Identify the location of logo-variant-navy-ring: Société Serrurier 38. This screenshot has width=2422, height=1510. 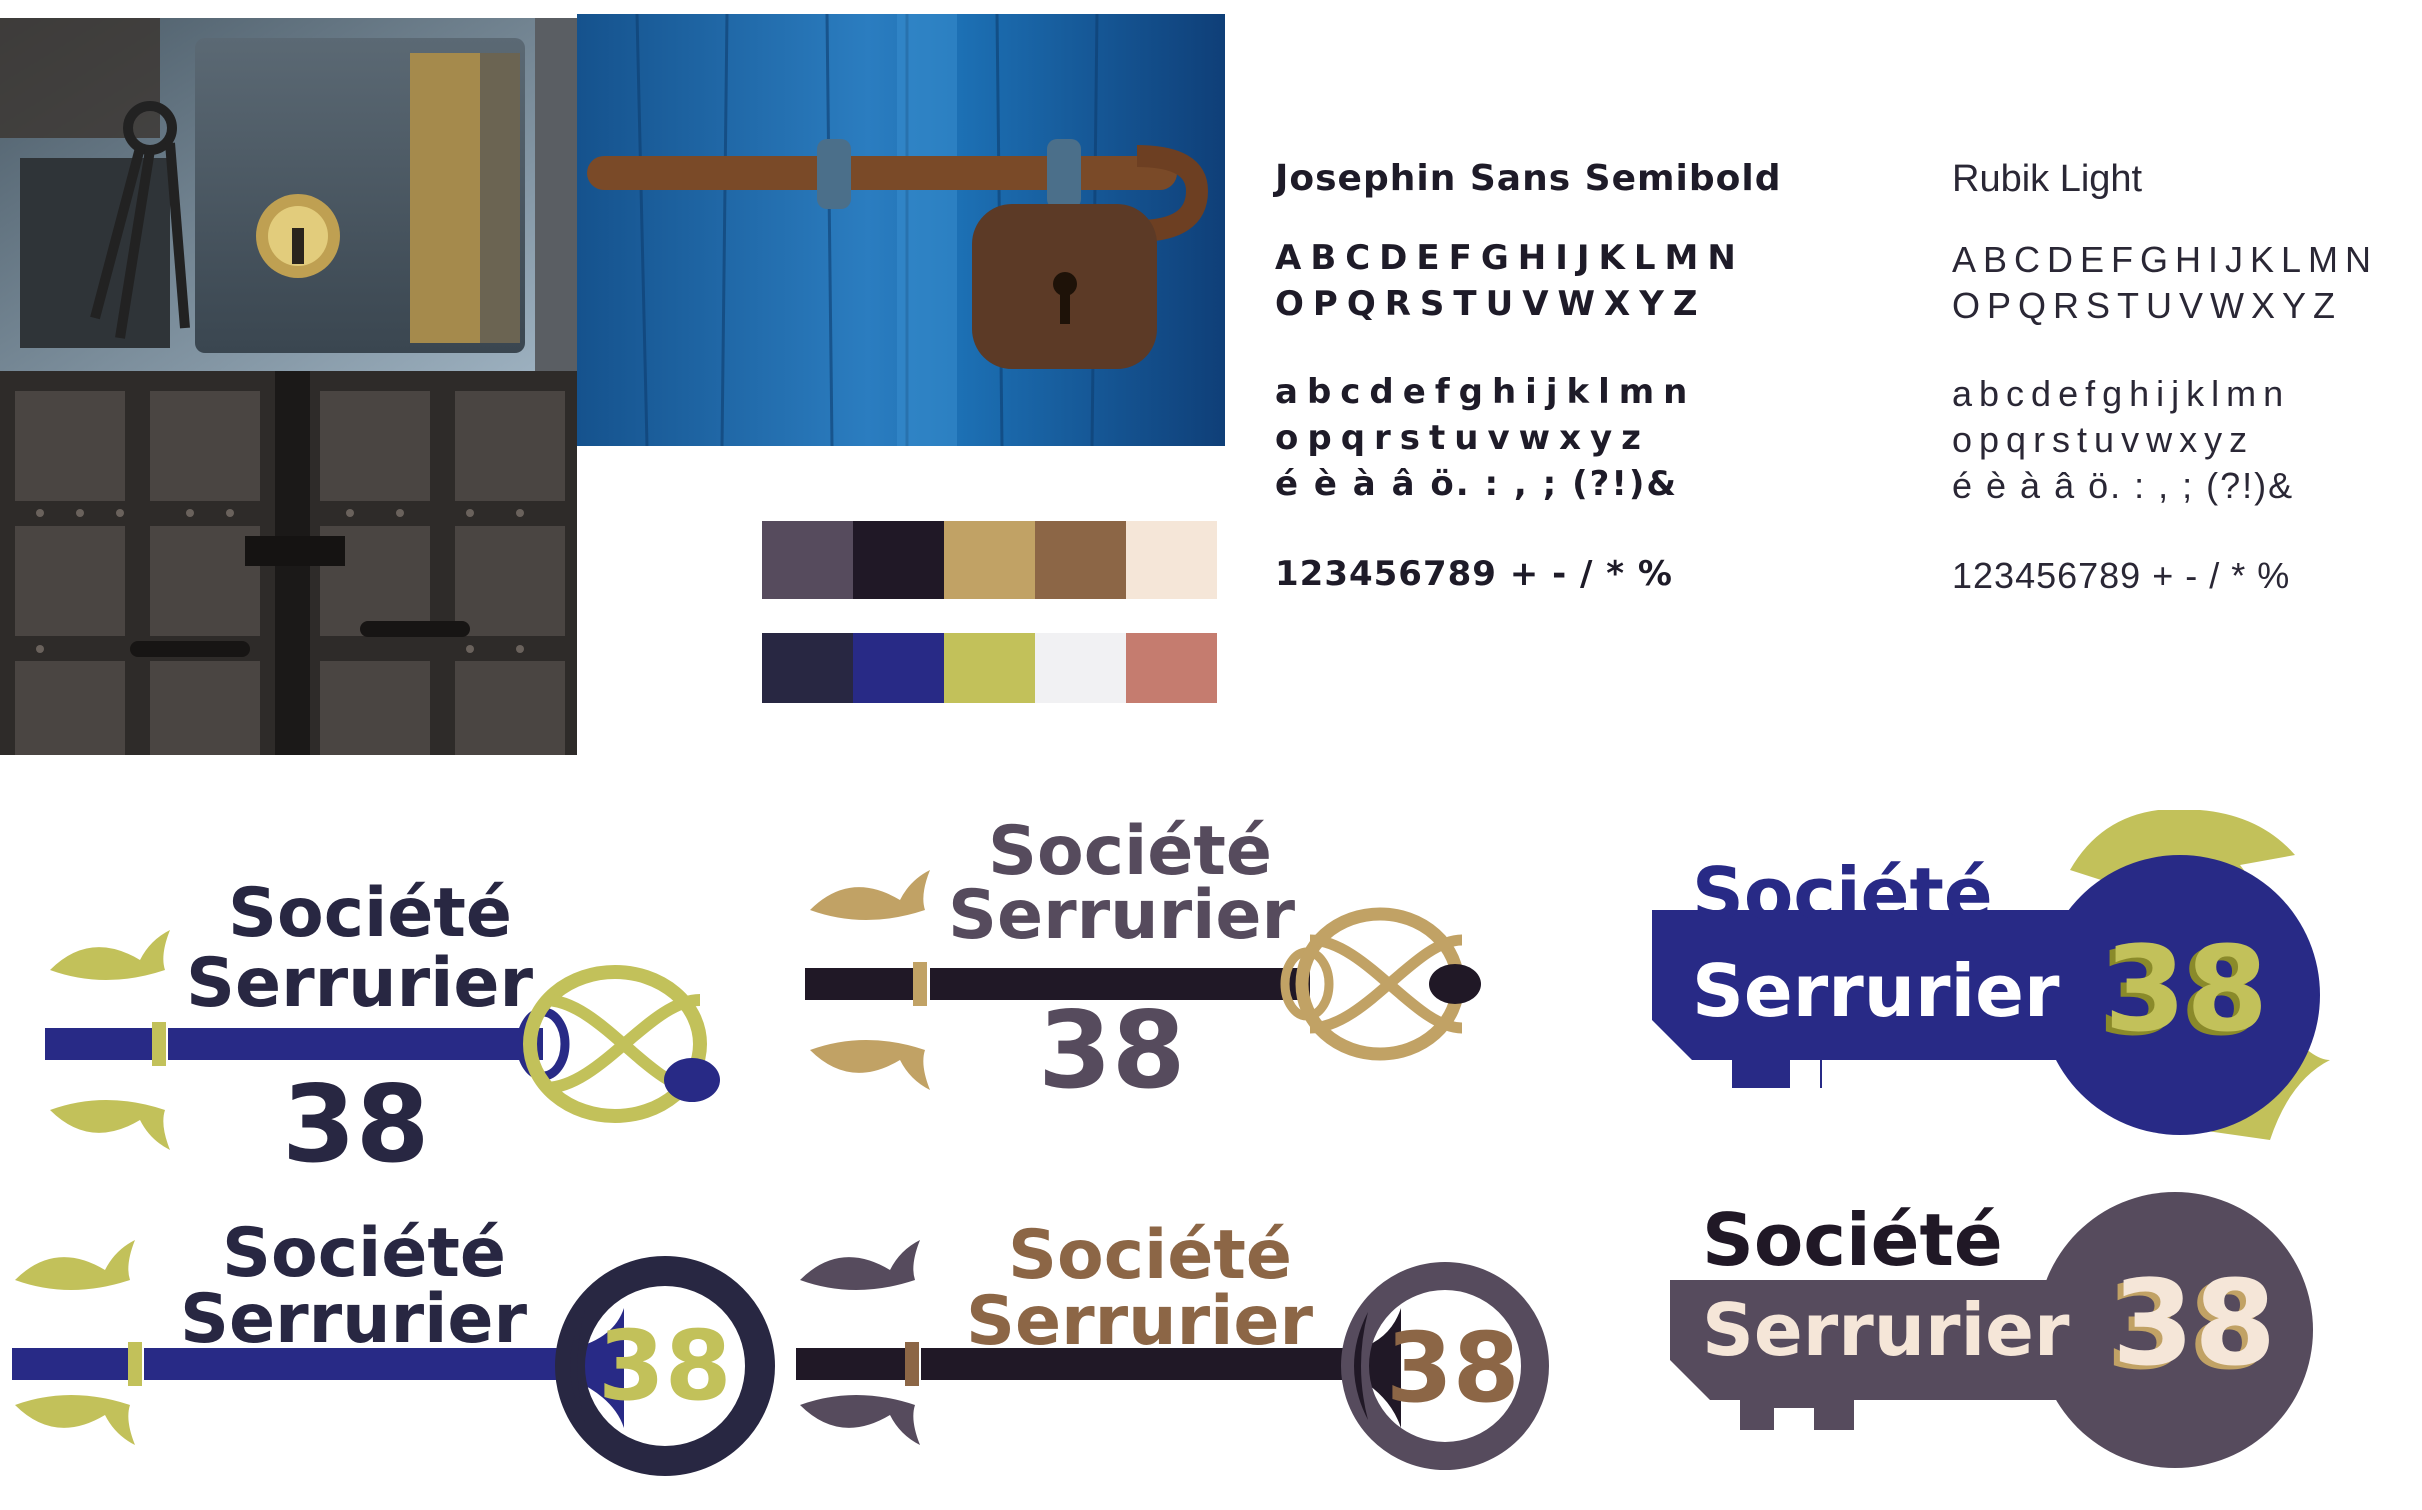
(390, 1350).